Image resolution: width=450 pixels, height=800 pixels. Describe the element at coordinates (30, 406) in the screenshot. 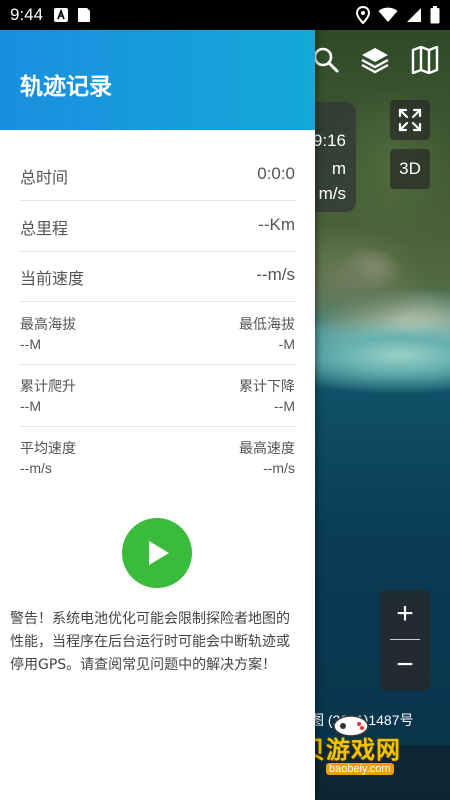

I see `total-ascent-value: --M` at that location.